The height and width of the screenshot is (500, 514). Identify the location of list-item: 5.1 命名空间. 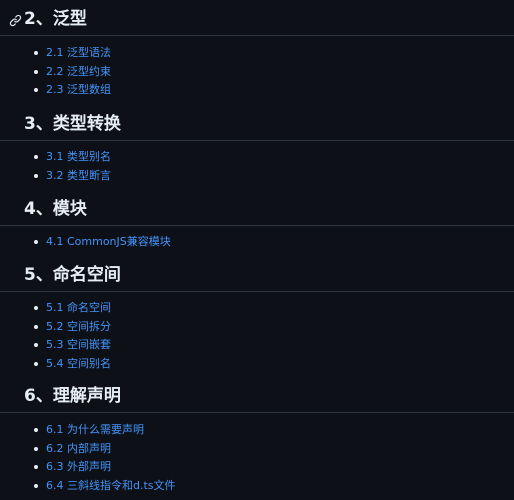
(55, 308).